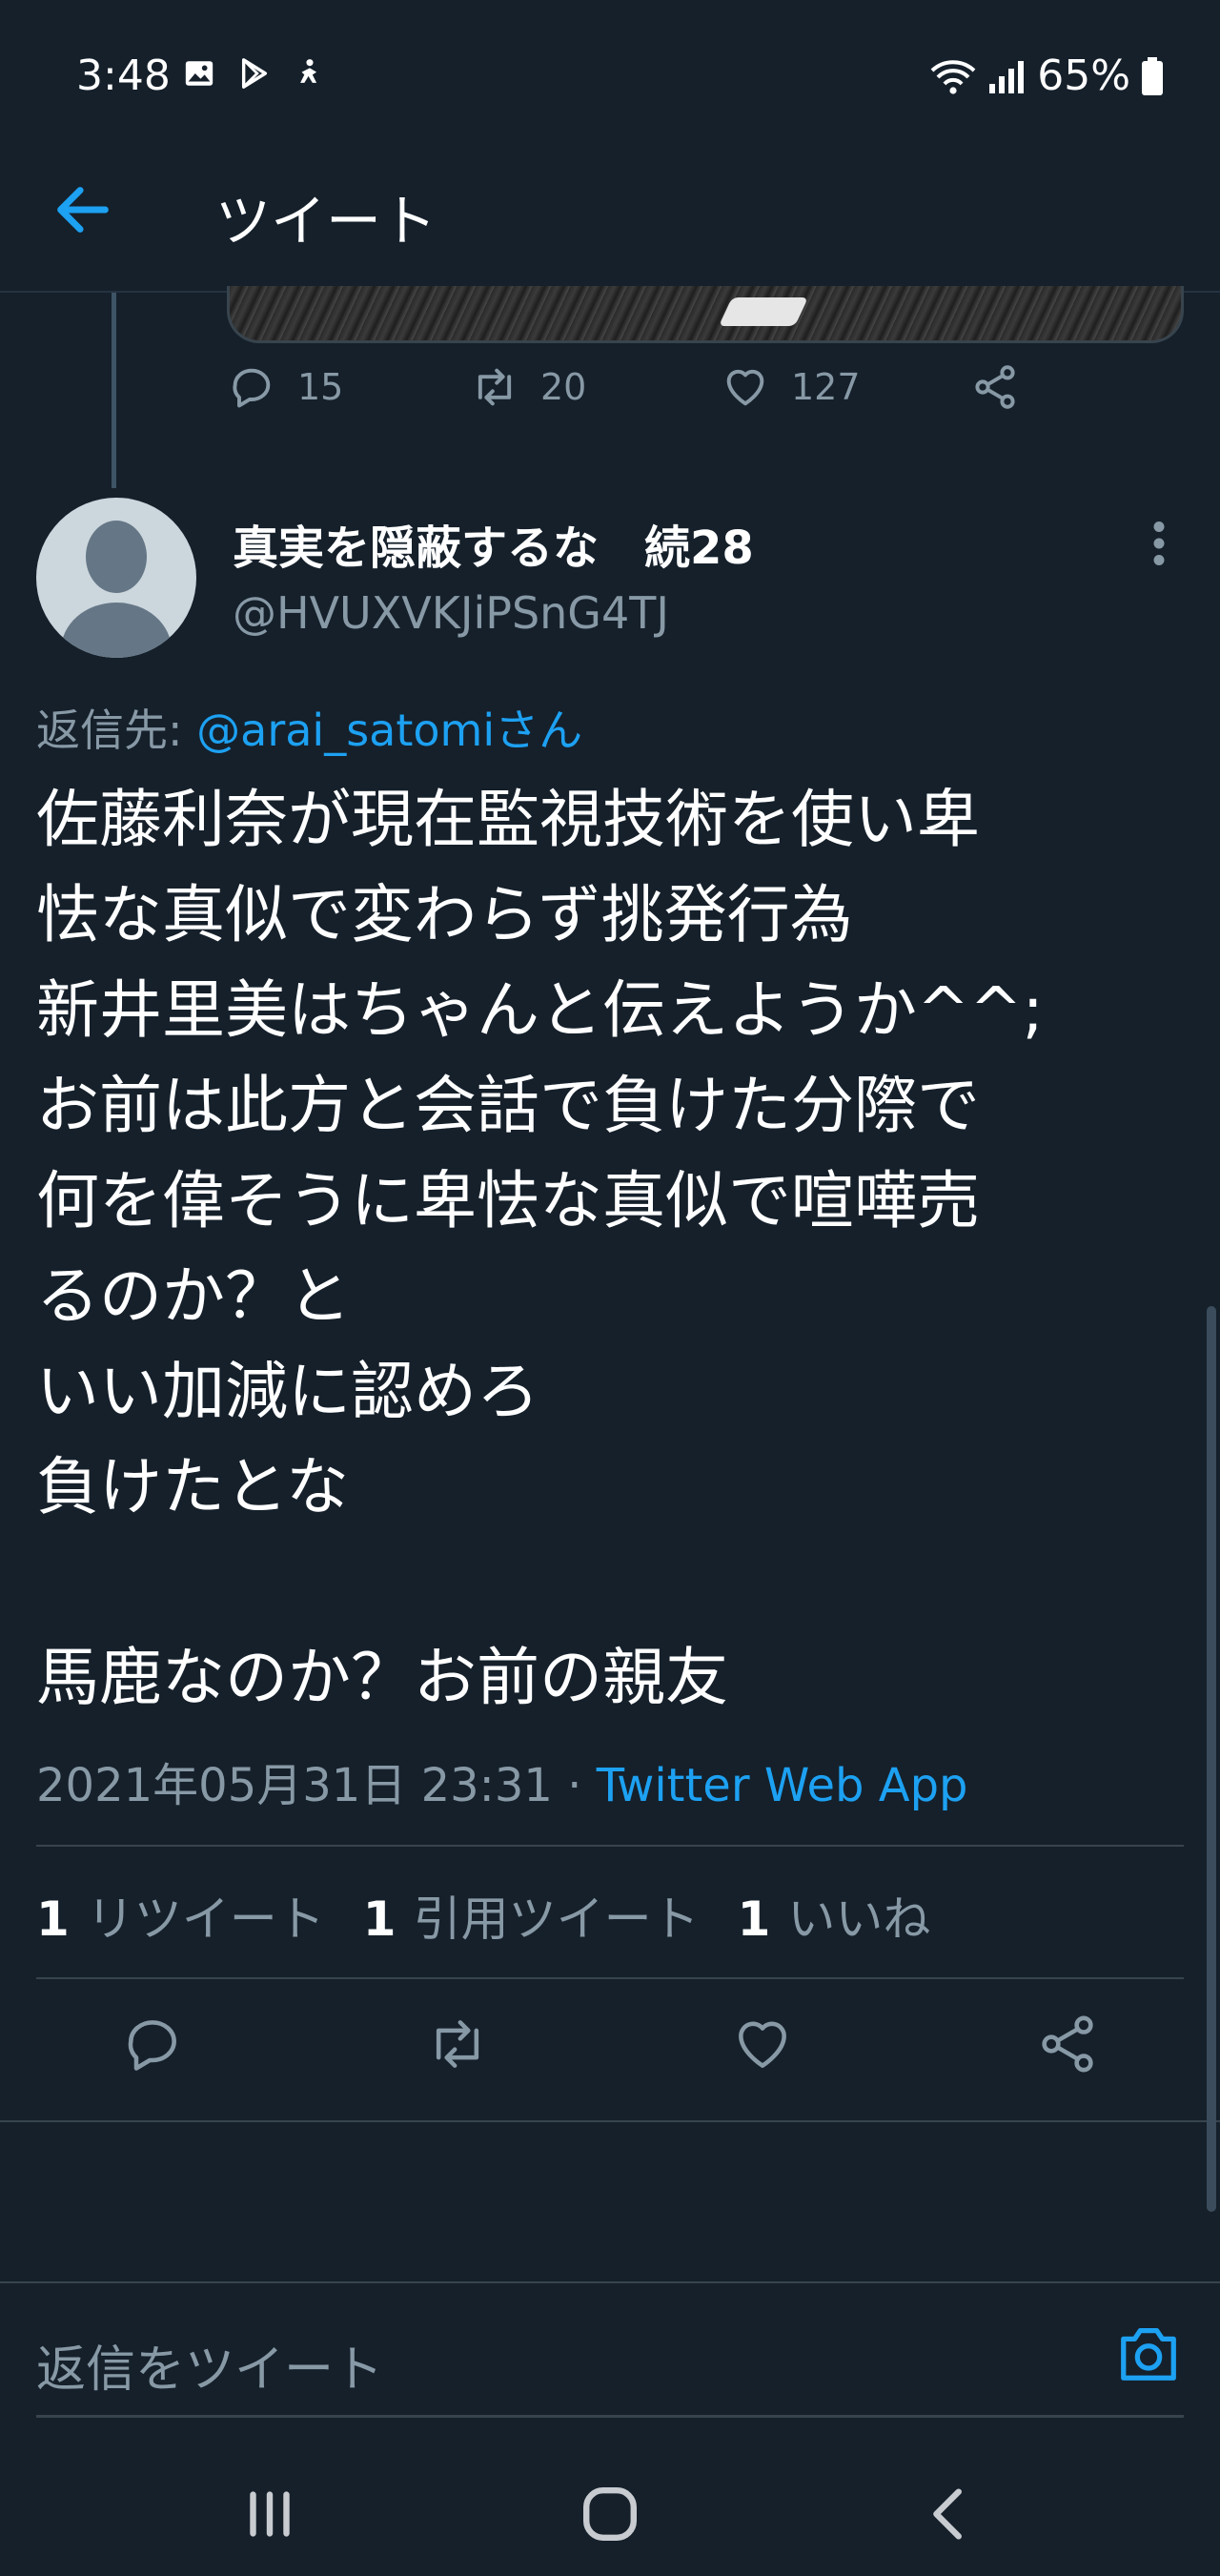 Image resolution: width=1220 pixels, height=2576 pixels. What do you see at coordinates (1007, 76) in the screenshot?
I see `signal-icon` at bounding box center [1007, 76].